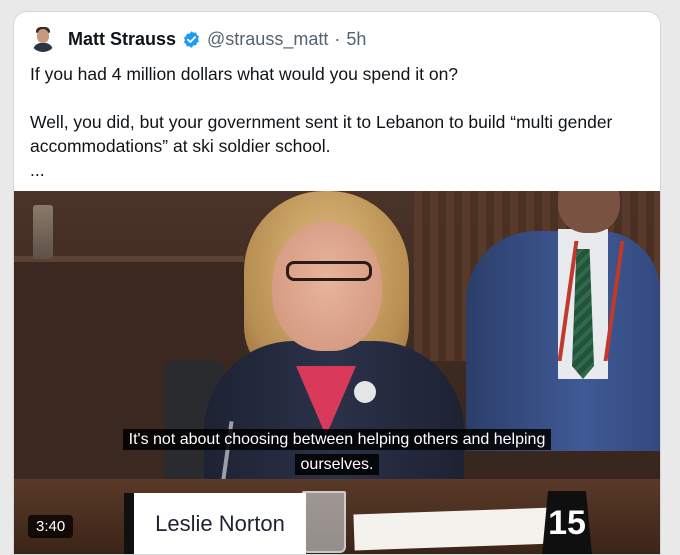 The height and width of the screenshot is (555, 680). Describe the element at coordinates (324, 522) in the screenshot. I see `water-glass` at that location.